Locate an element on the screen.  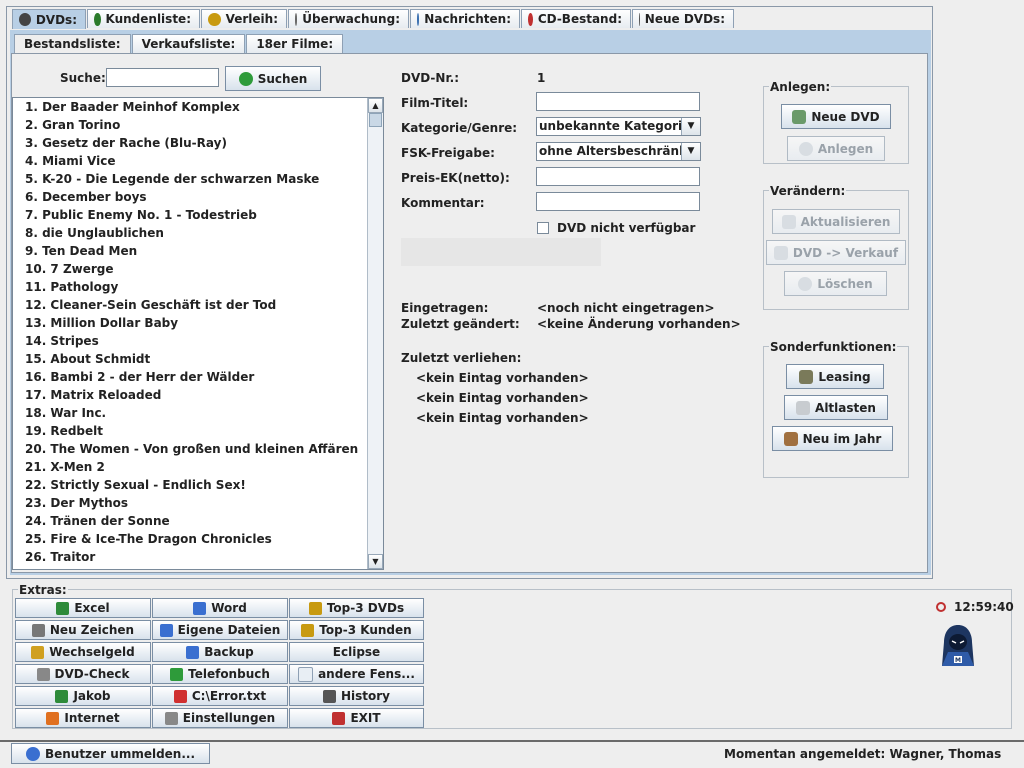
extras-button: EXIT is located at coordinates (356, 718).